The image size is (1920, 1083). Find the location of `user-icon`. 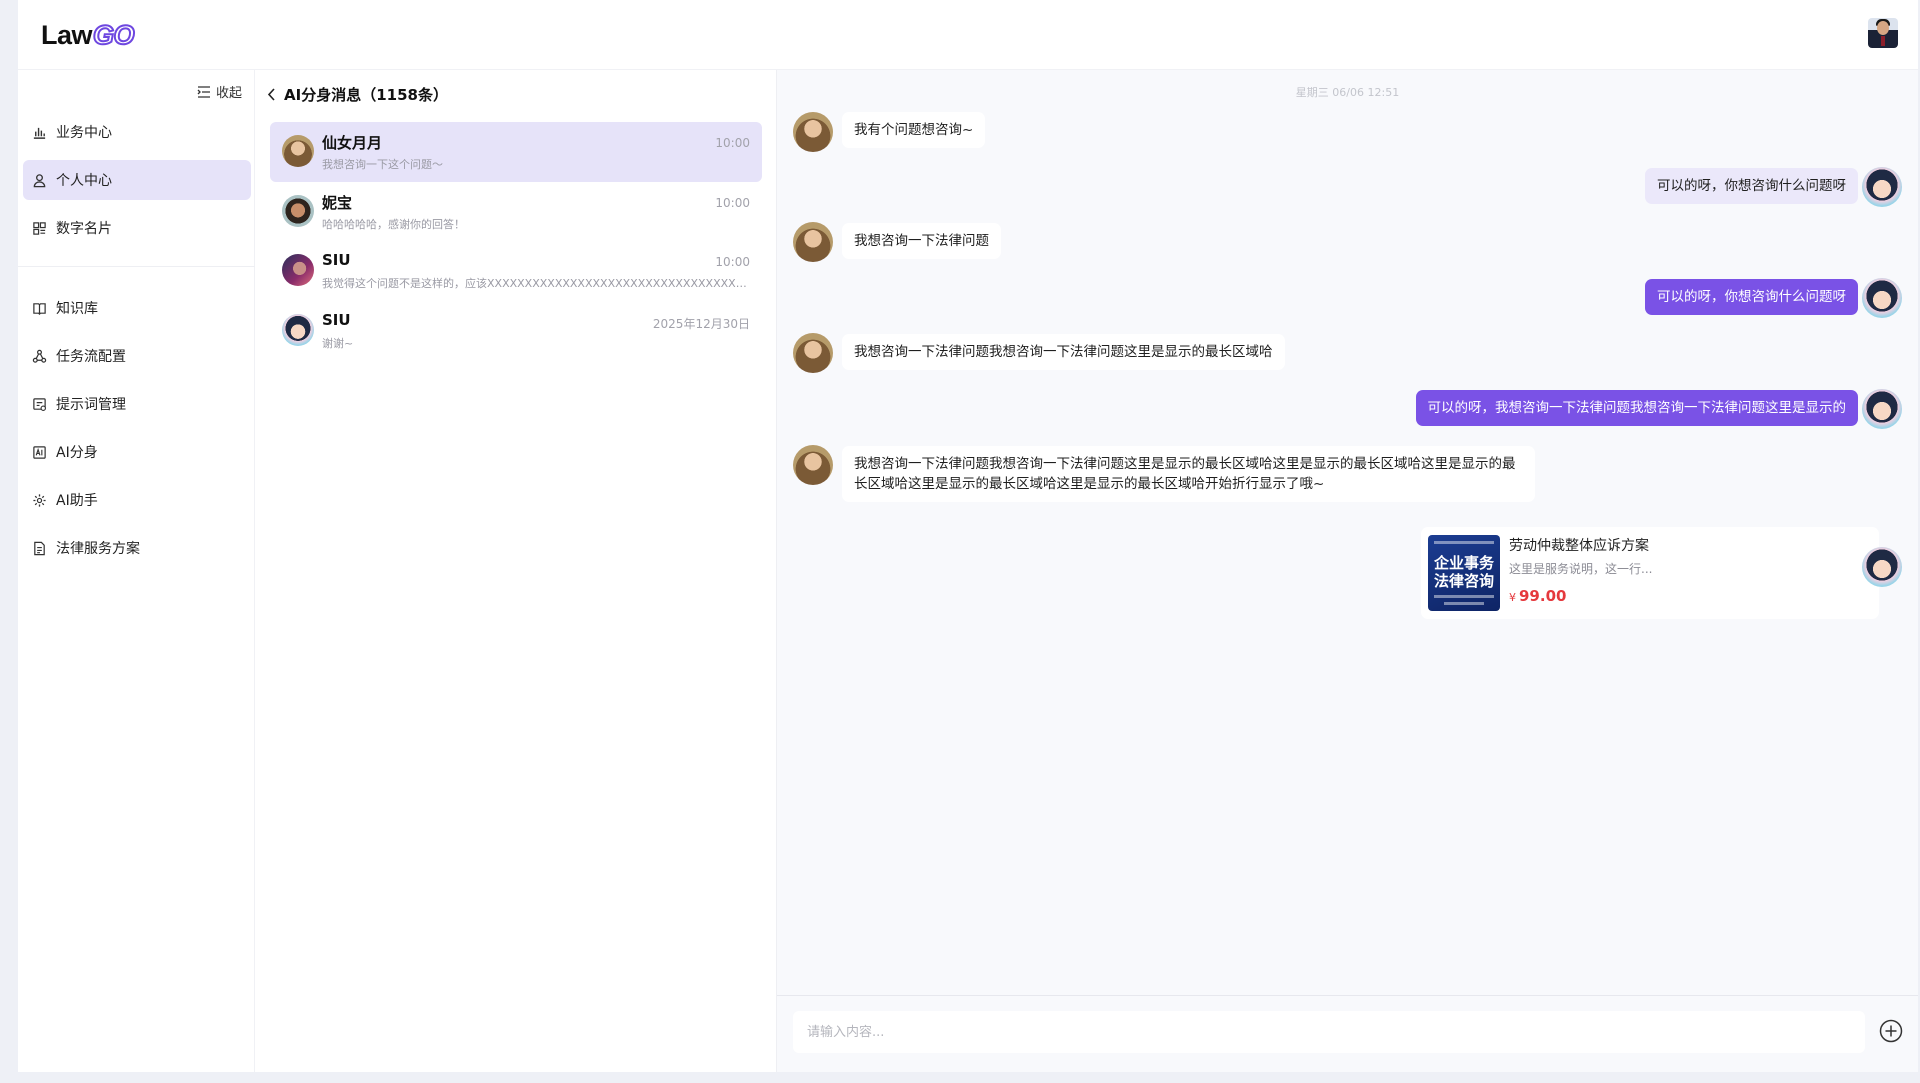

user-icon is located at coordinates (39, 180).